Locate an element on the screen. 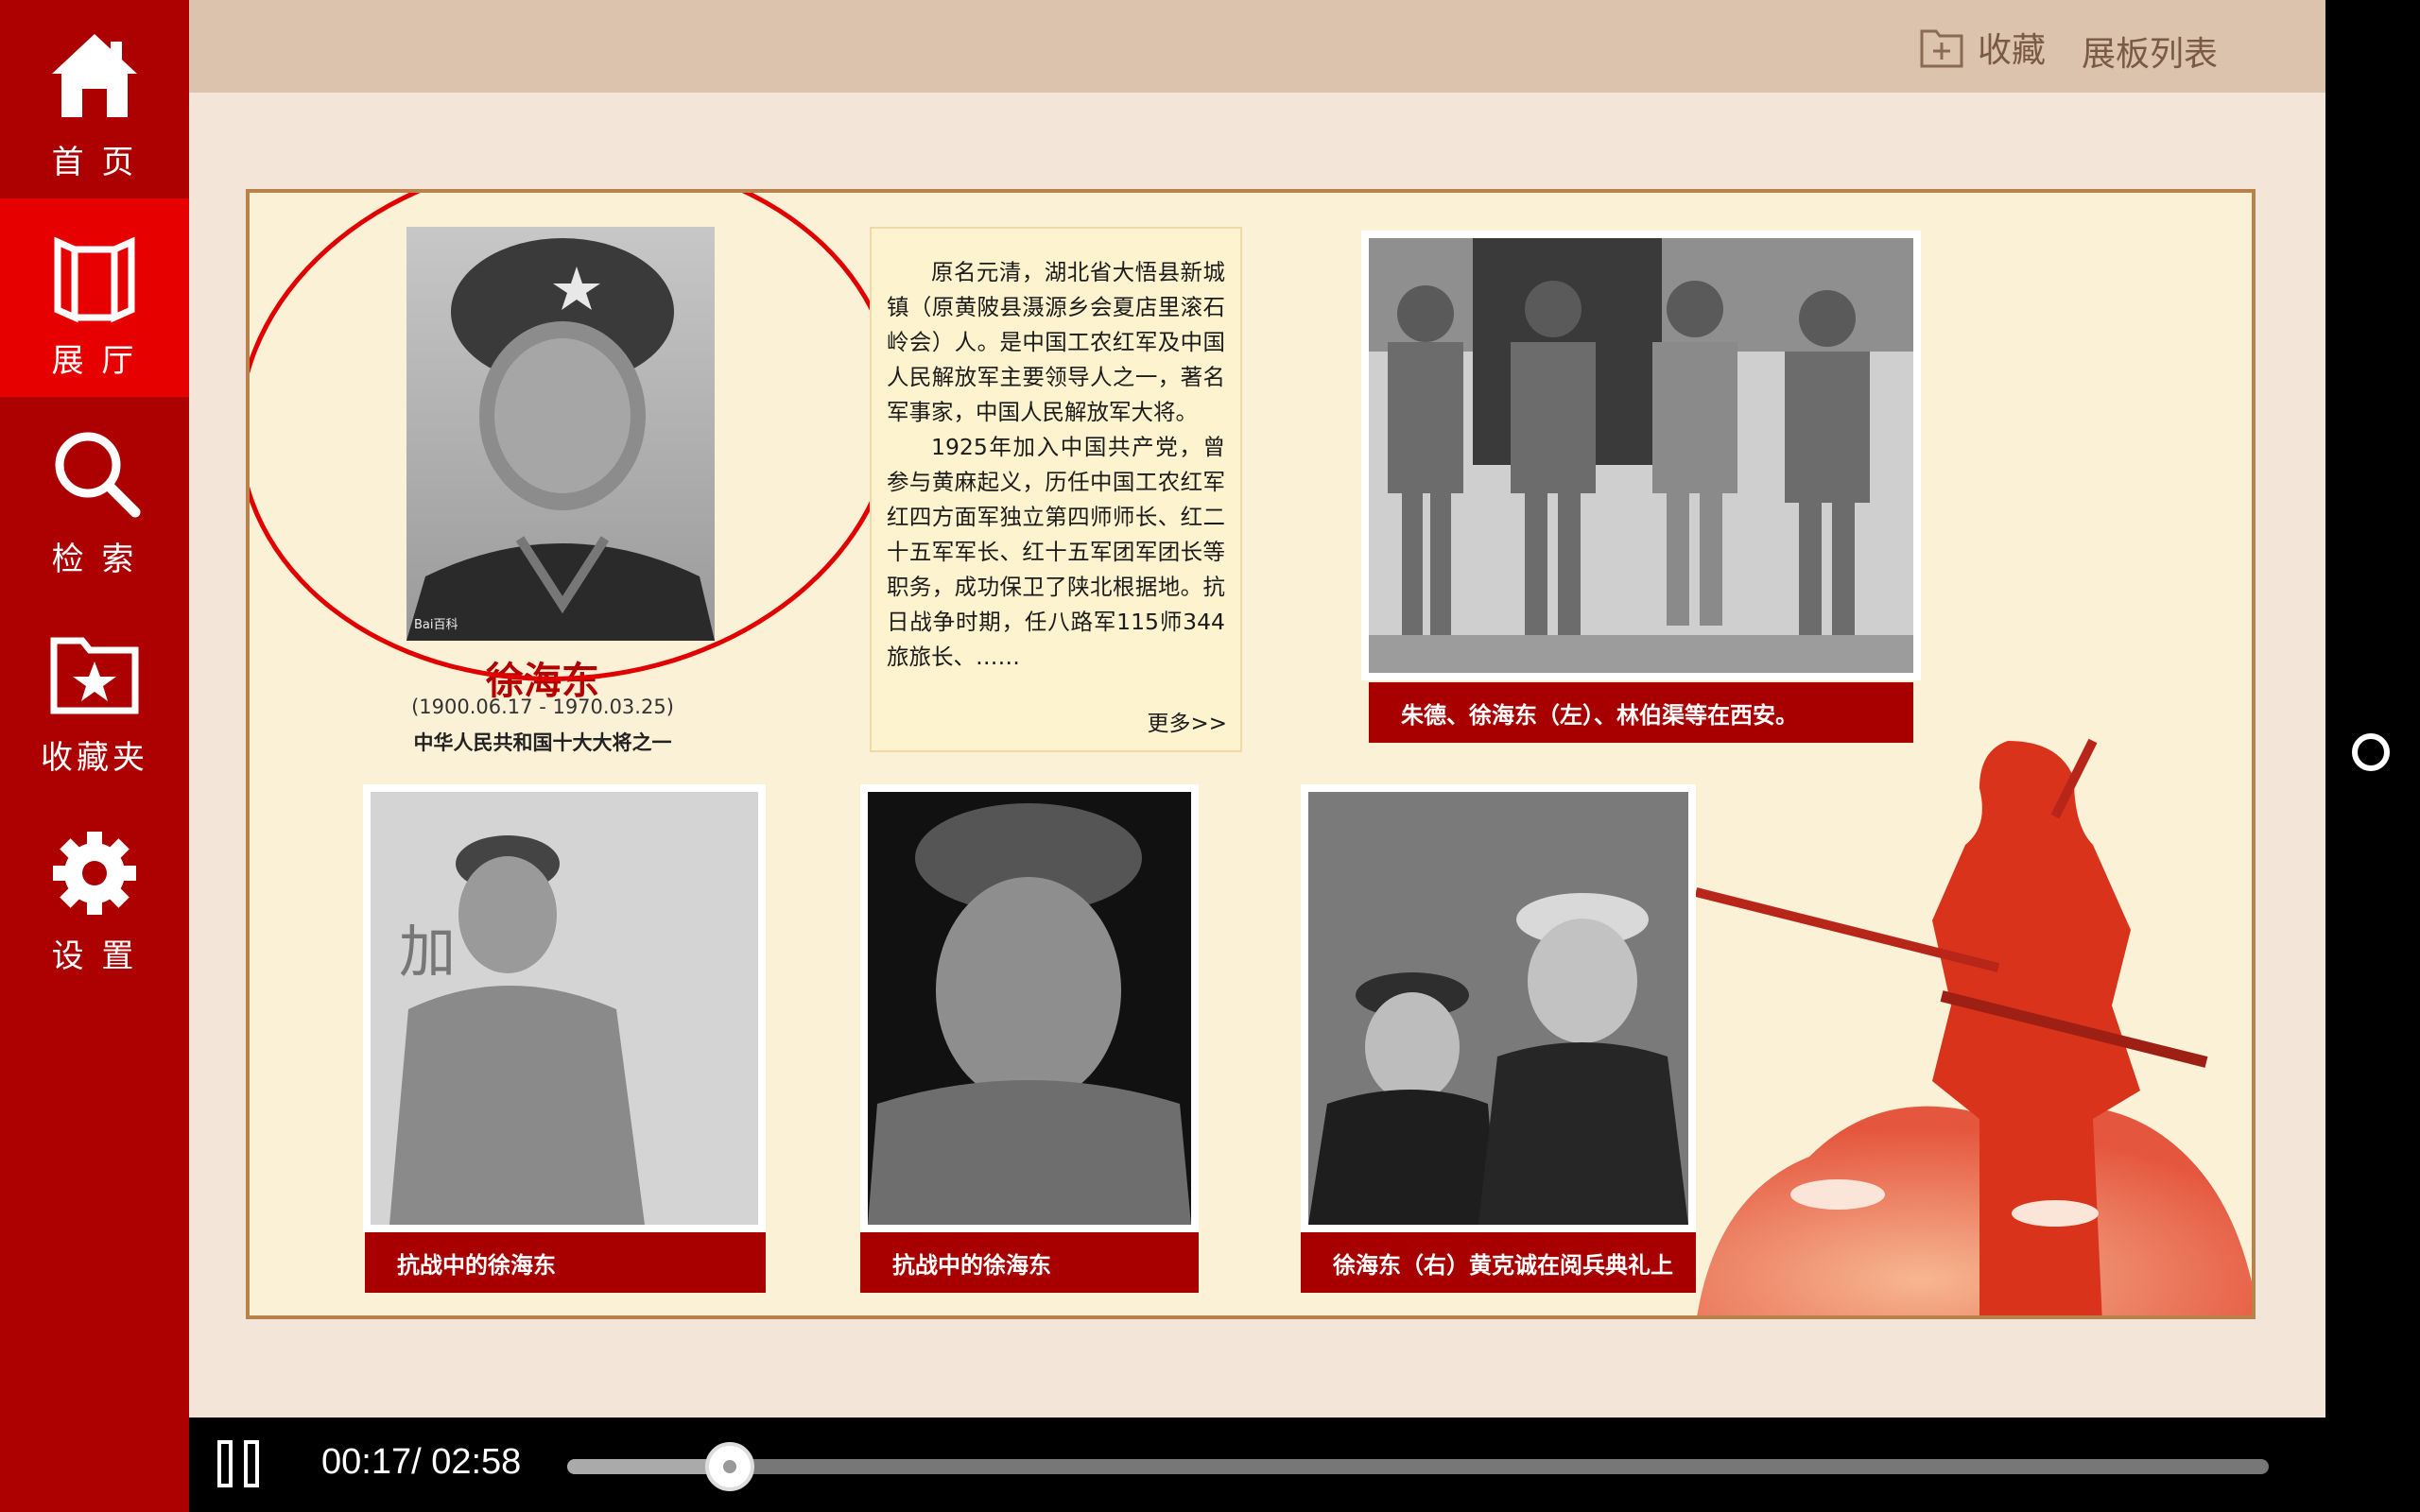 The width and height of the screenshot is (2420, 1512). nav-favorites: 收藏夹 is located at coordinates (95, 694).